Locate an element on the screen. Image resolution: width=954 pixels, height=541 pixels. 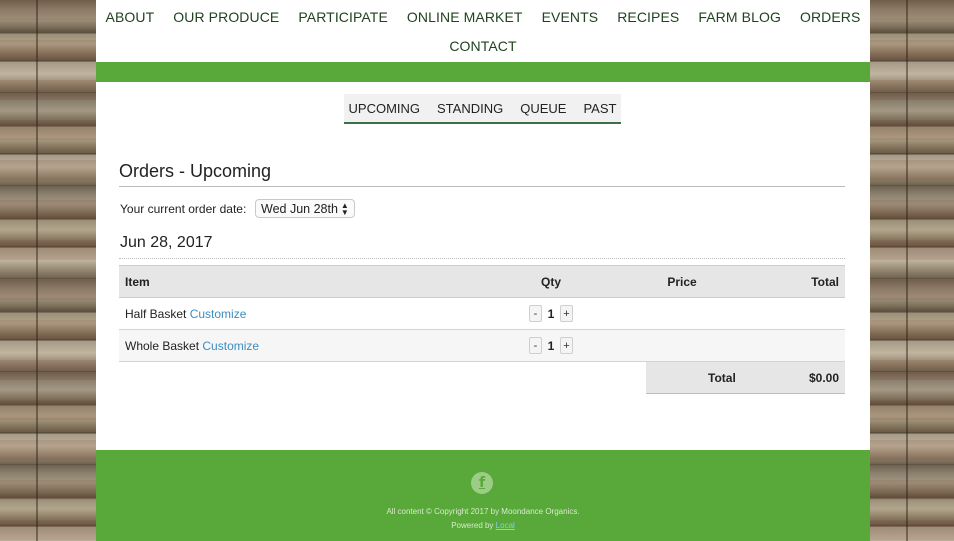
header-item: Item is located at coordinates (300, 281).